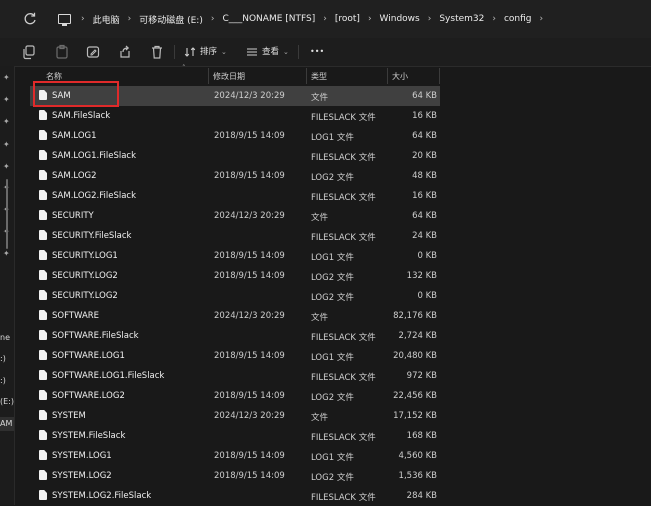 This screenshot has height=506, width=651. I want to click on file-row: SECURITY.LOG1 2018/9/15 14:09 LOG1 文件 0 KB, so click(235, 256).